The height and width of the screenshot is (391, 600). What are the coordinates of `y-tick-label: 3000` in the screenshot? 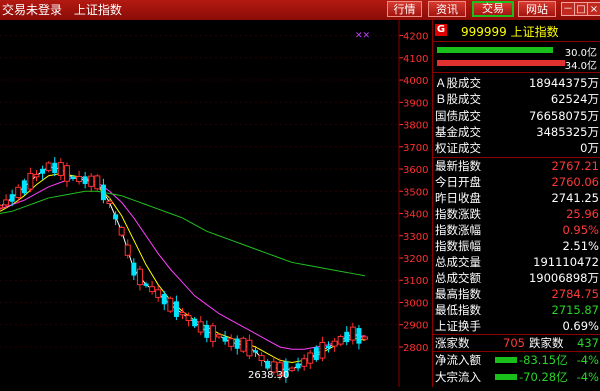 It's located at (415, 303).